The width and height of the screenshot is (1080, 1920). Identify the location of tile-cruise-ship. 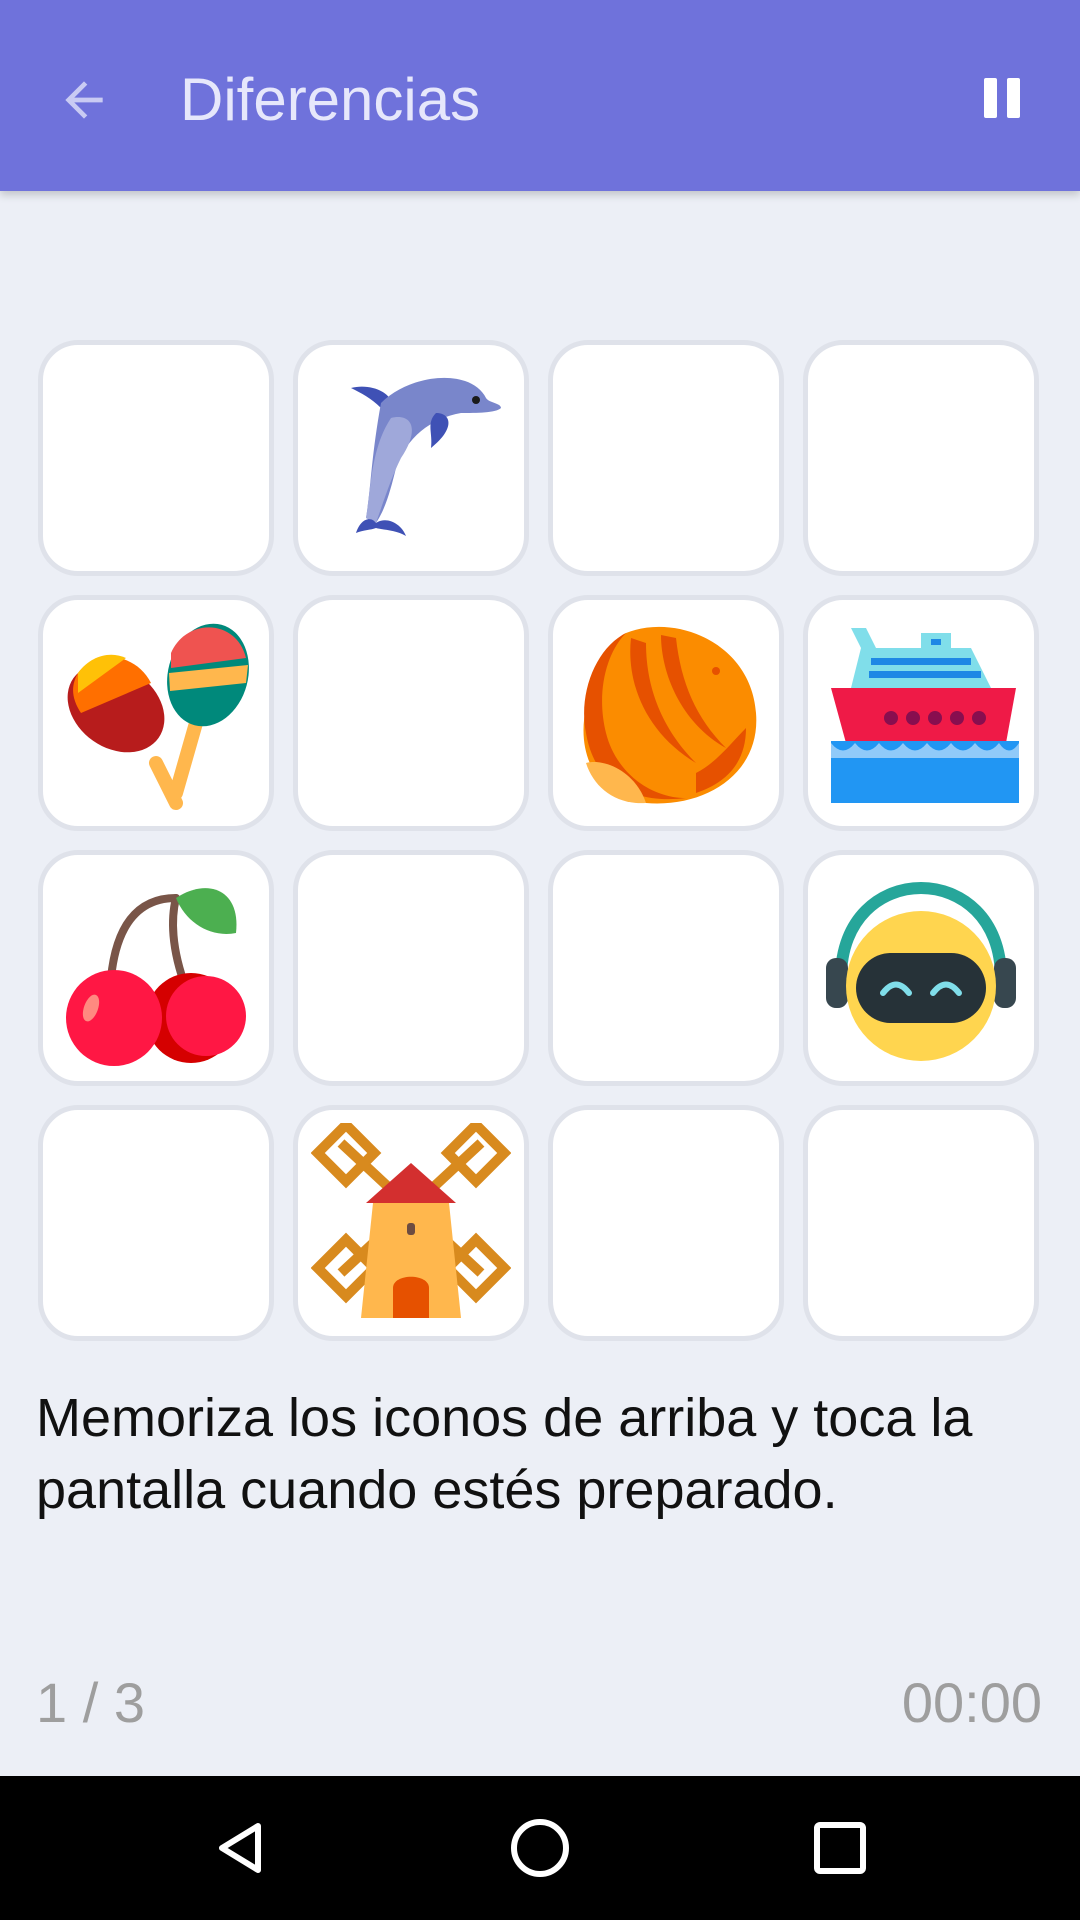
(921, 713).